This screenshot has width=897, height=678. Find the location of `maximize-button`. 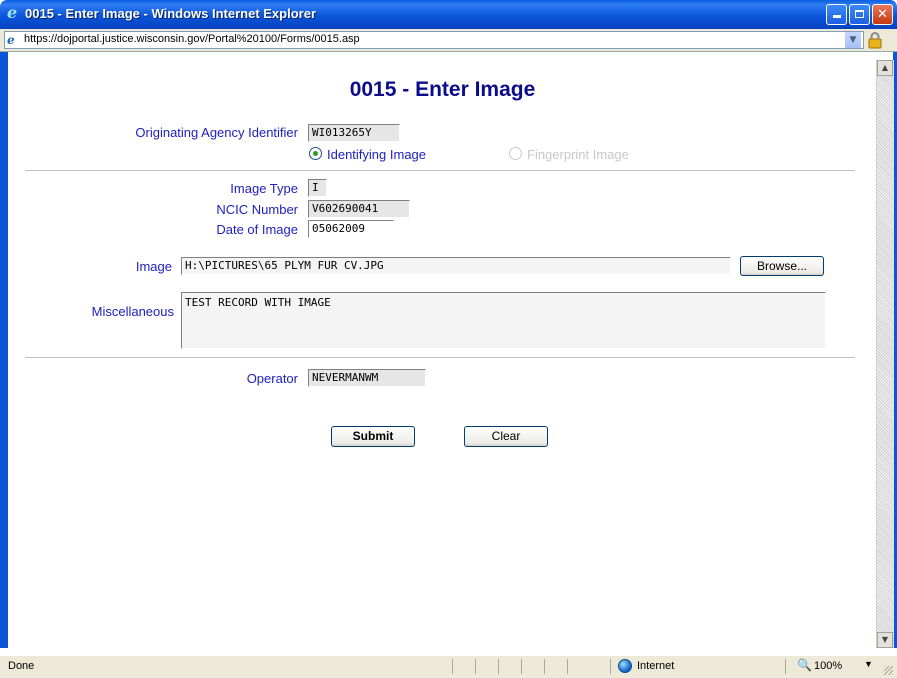

maximize-button is located at coordinates (859, 14).